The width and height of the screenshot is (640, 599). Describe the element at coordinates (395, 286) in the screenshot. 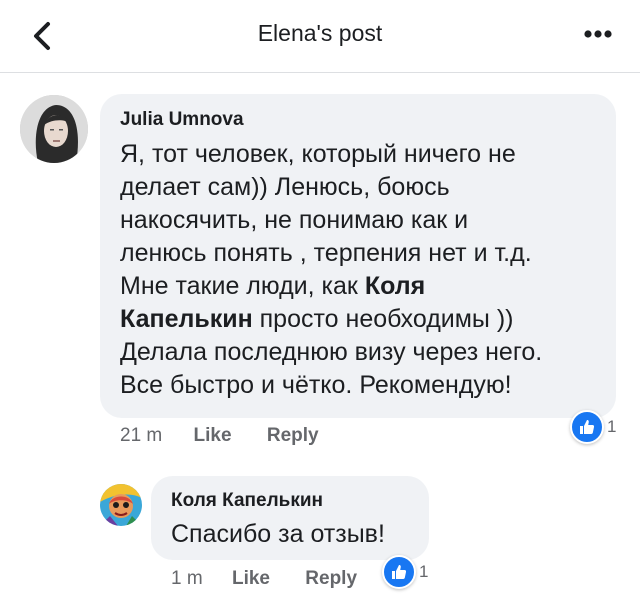

I see `mention: Коля` at that location.